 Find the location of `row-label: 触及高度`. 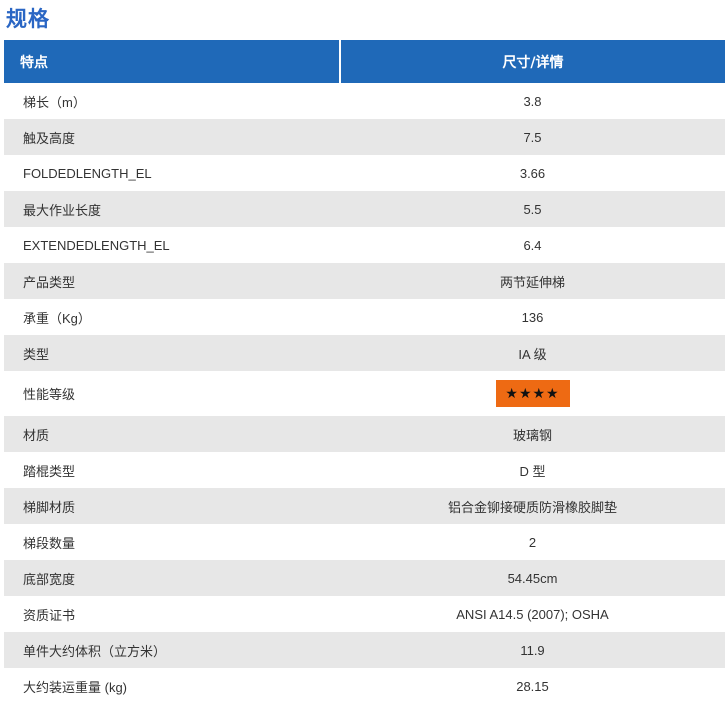

row-label: 触及高度 is located at coordinates (172, 137).